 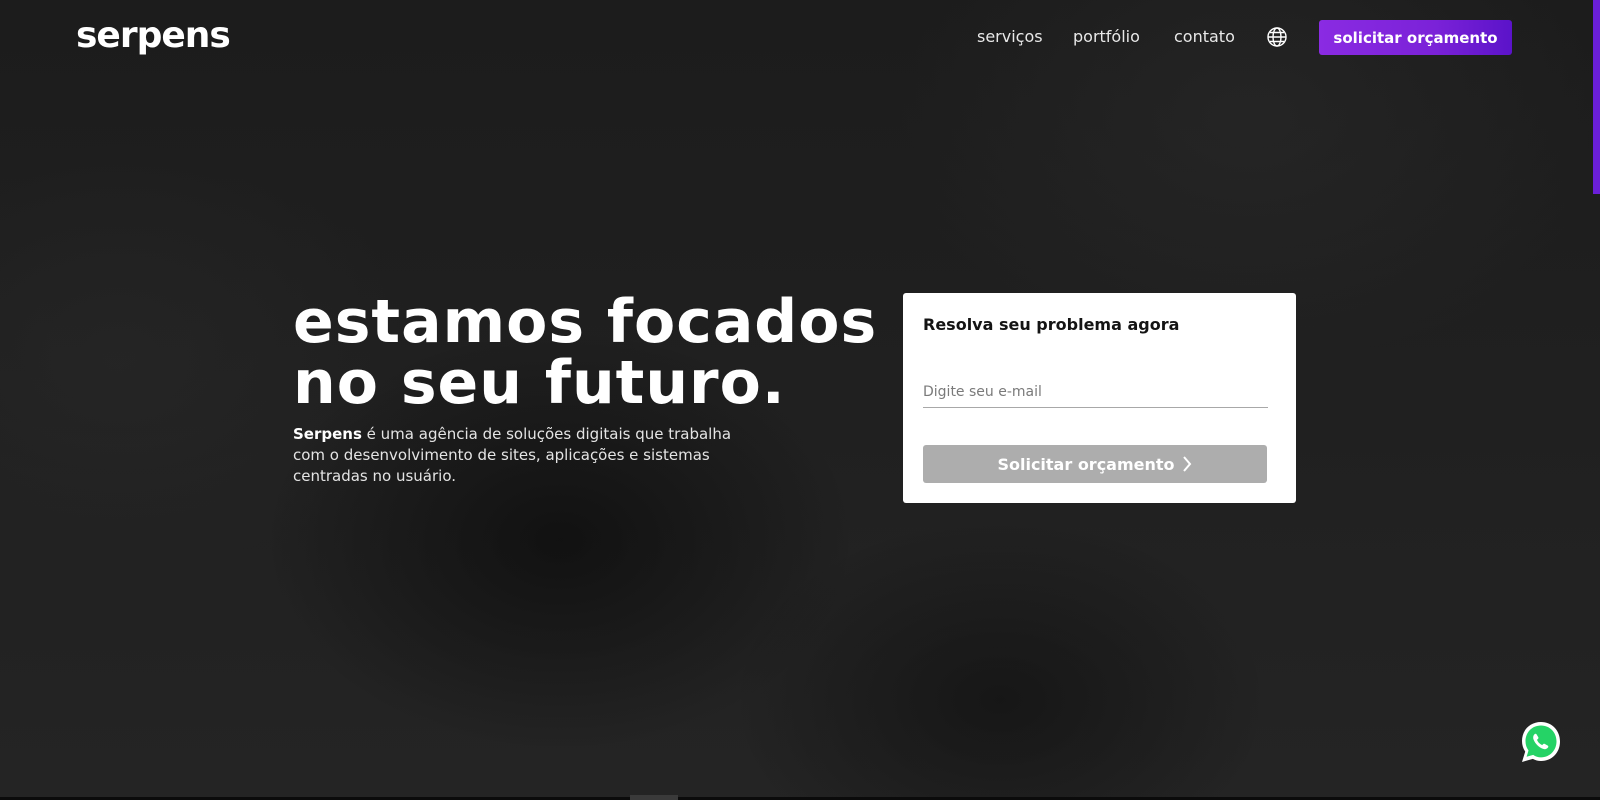 What do you see at coordinates (665, 383) in the screenshot?
I see `hero-title-bold-2: futuro.` at bounding box center [665, 383].